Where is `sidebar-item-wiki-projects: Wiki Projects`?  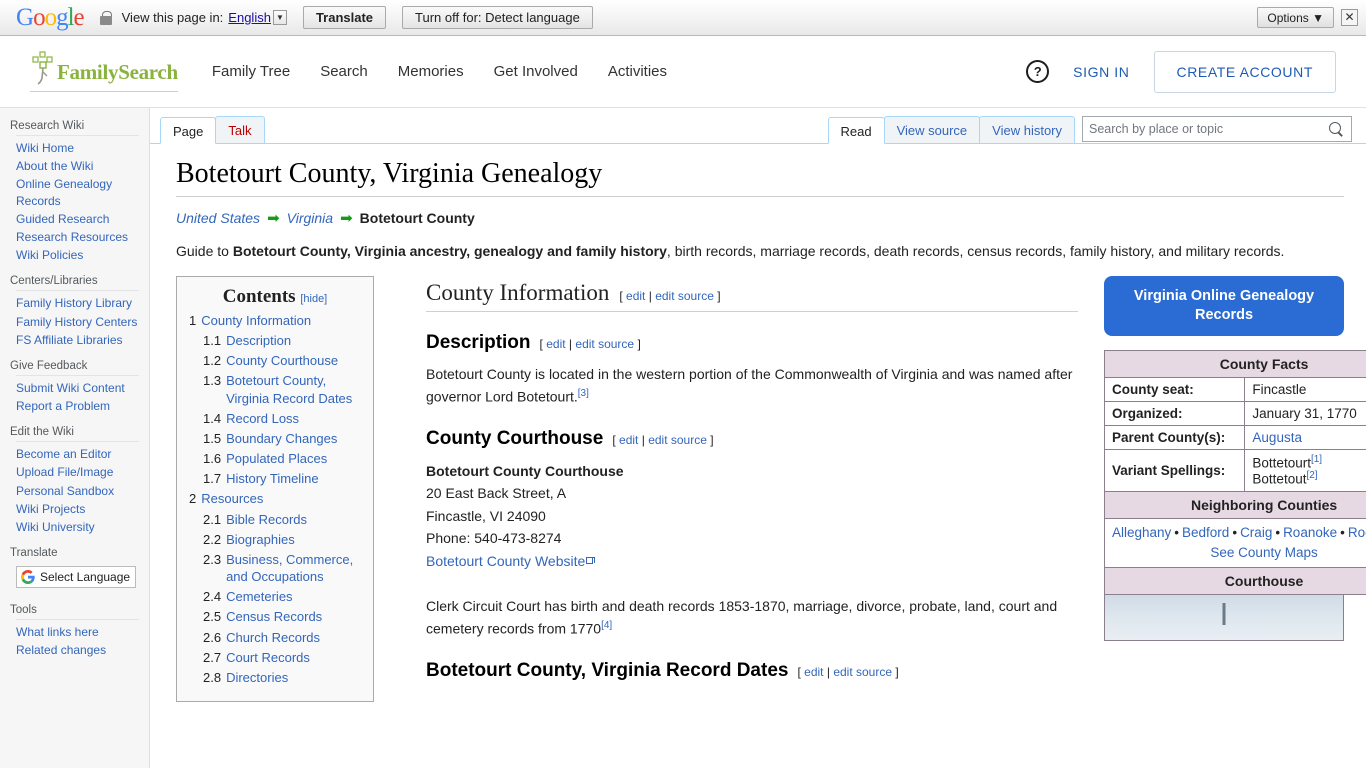 sidebar-item-wiki-projects: Wiki Projects is located at coordinates (50, 509).